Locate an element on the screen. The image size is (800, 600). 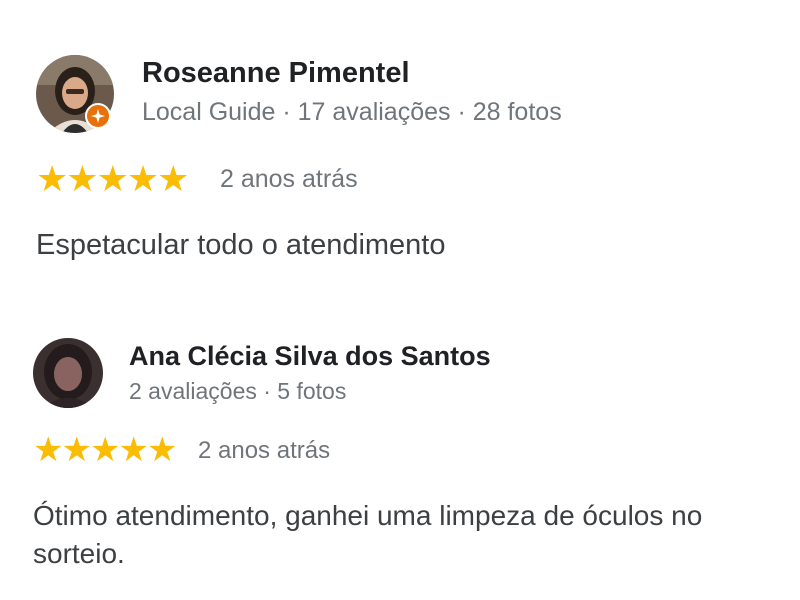
reviewer-meta: 2 avaliações · 5 fotos is located at coordinates (237, 391).